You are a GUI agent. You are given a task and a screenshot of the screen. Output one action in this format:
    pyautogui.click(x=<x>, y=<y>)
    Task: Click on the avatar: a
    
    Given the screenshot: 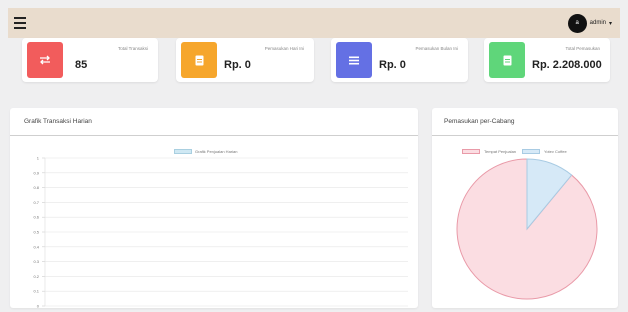 What is the action you would take?
    pyautogui.click(x=577, y=23)
    